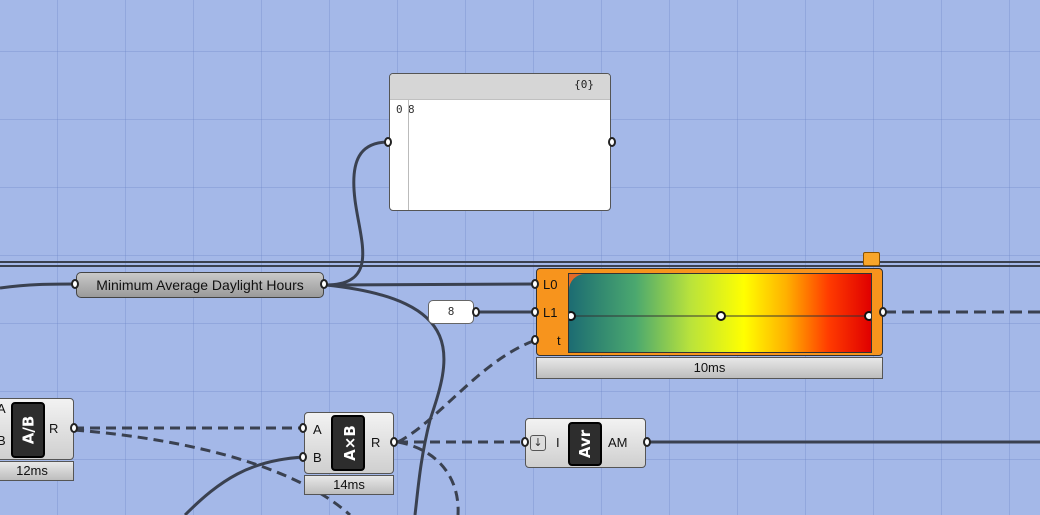 The image size is (1040, 515). What do you see at coordinates (74, 428) in the screenshot?
I see `divide-output-port` at bounding box center [74, 428].